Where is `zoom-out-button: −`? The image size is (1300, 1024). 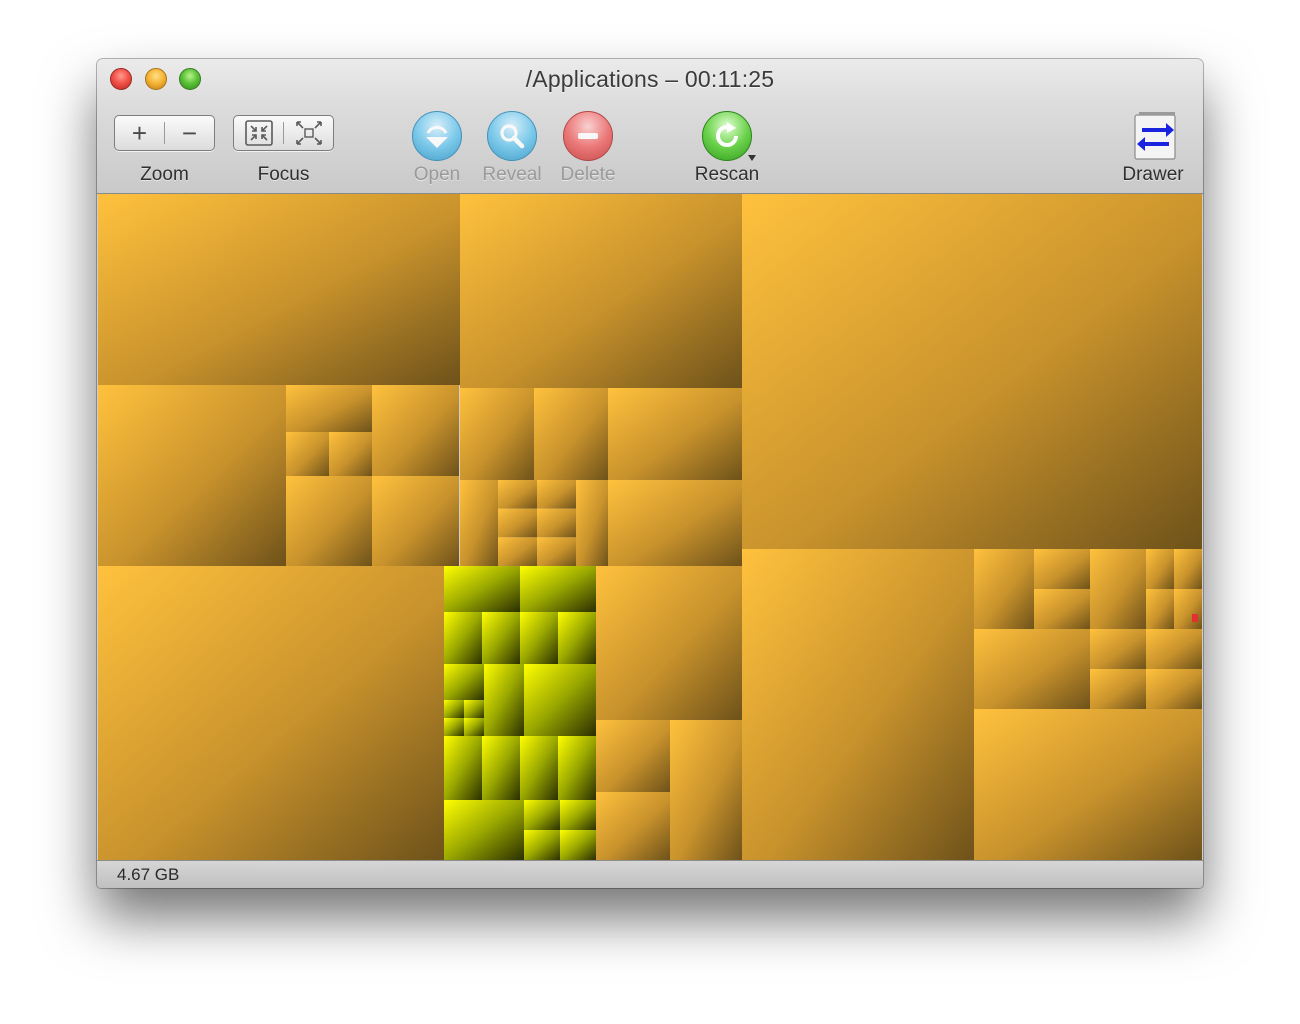
zoom-out-button: − is located at coordinates (189, 133).